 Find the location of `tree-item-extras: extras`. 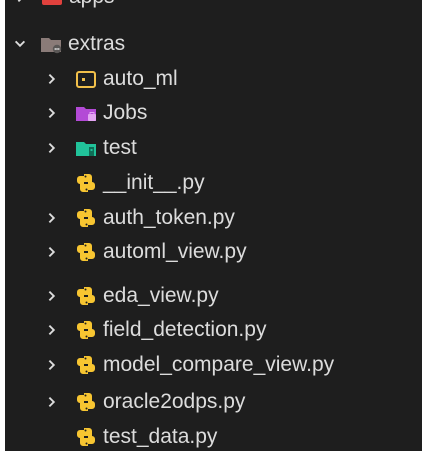

tree-item-extras: extras is located at coordinates (213, 44).